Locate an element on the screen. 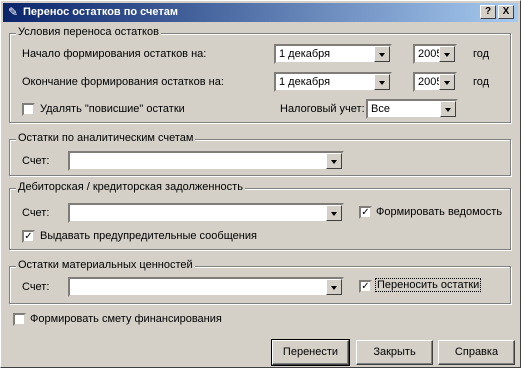  warnings-checkbox: ✓ is located at coordinates (28, 236).